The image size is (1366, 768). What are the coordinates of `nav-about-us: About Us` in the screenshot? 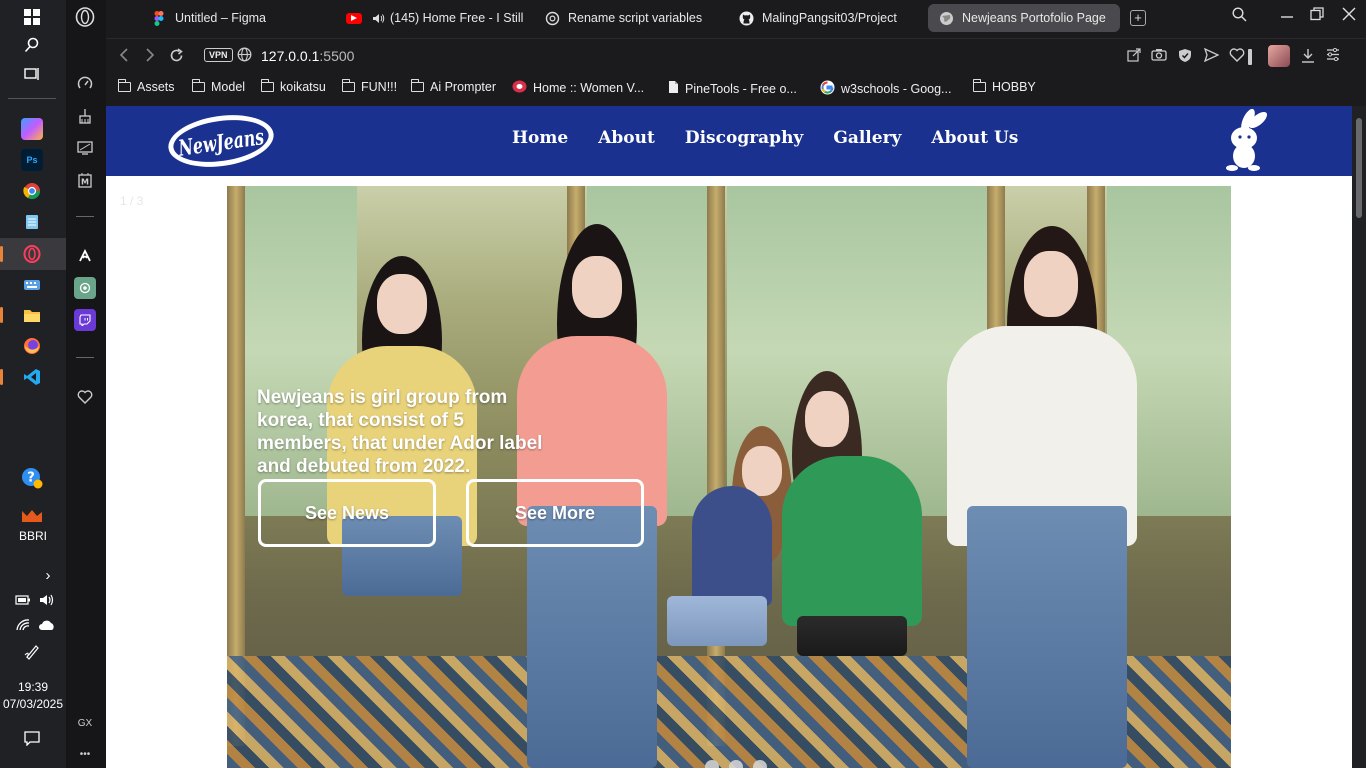 It's located at (974, 138).